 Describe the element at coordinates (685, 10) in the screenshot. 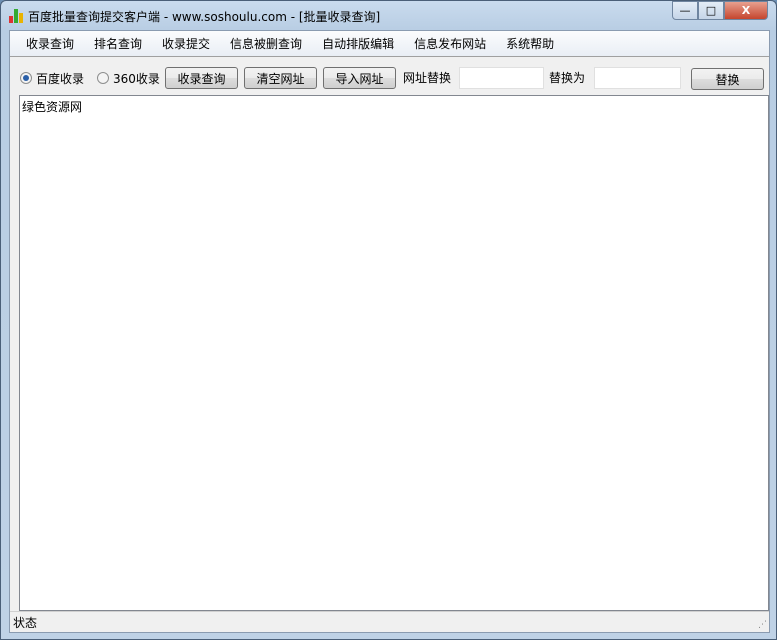

I see `minimize-button: —` at that location.